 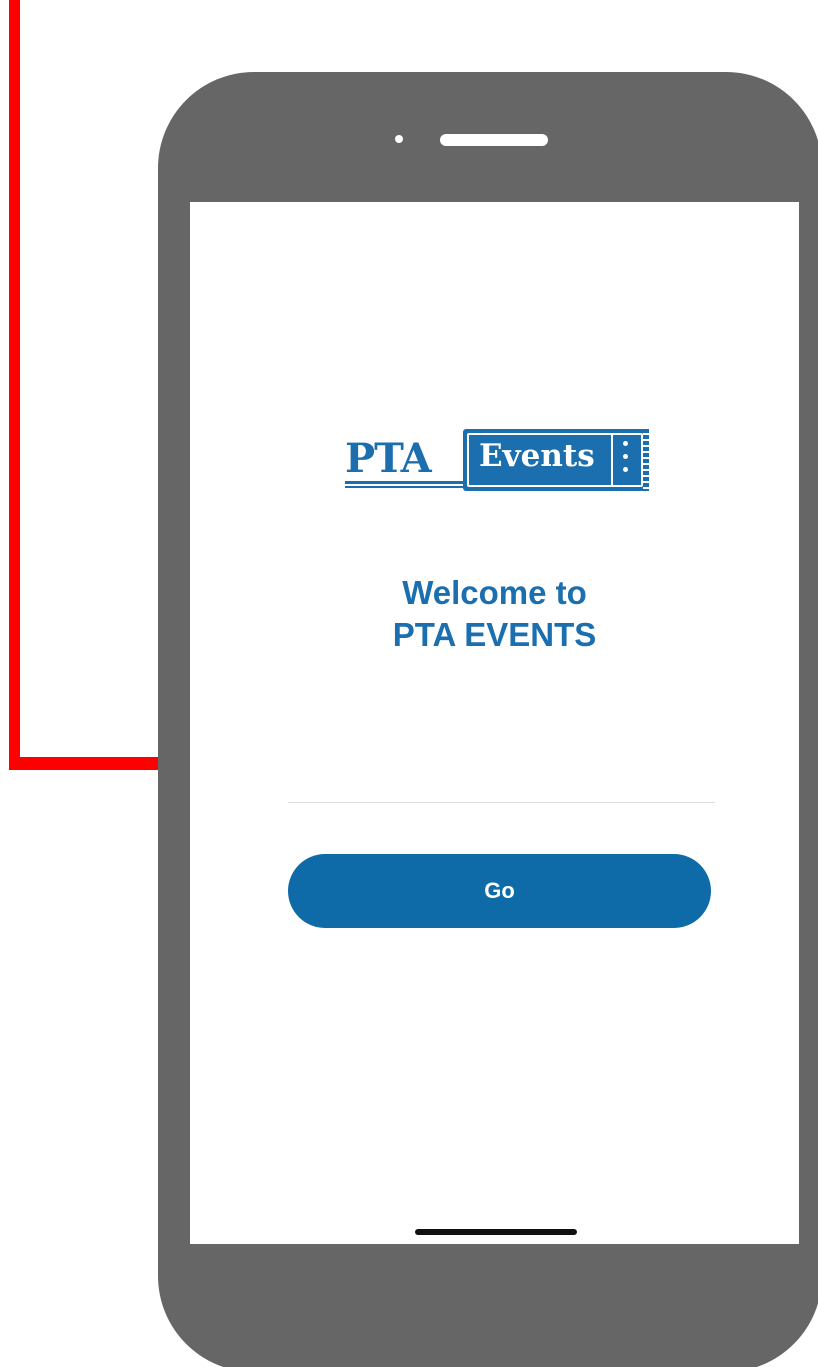 I want to click on code-input-wrapper, so click(x=501, y=781).